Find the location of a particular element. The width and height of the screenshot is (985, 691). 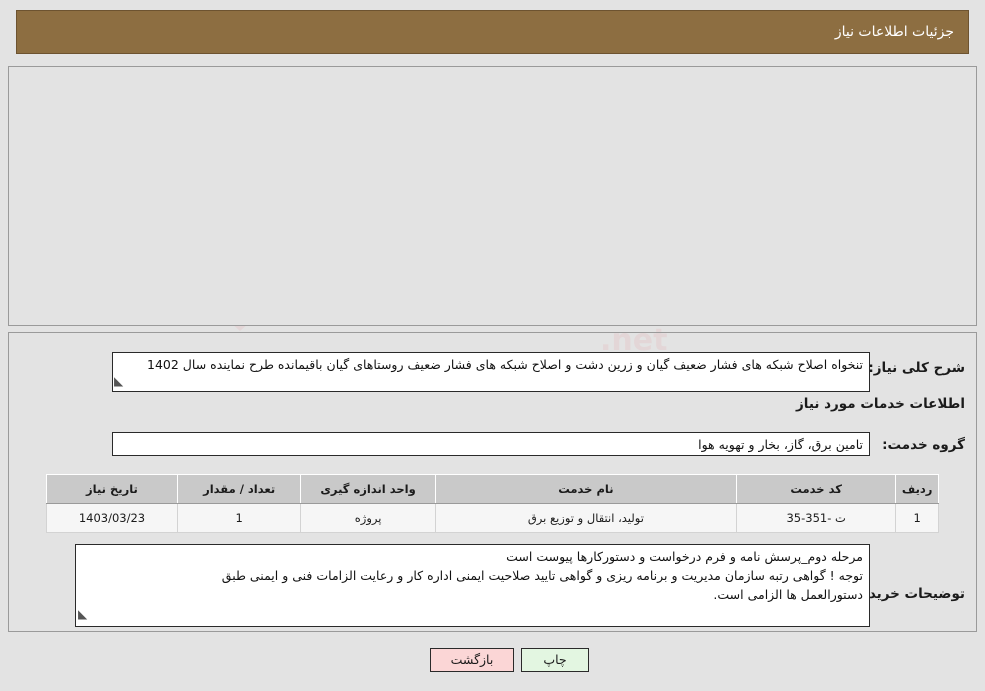

print-button: چاپ is located at coordinates (555, 660).